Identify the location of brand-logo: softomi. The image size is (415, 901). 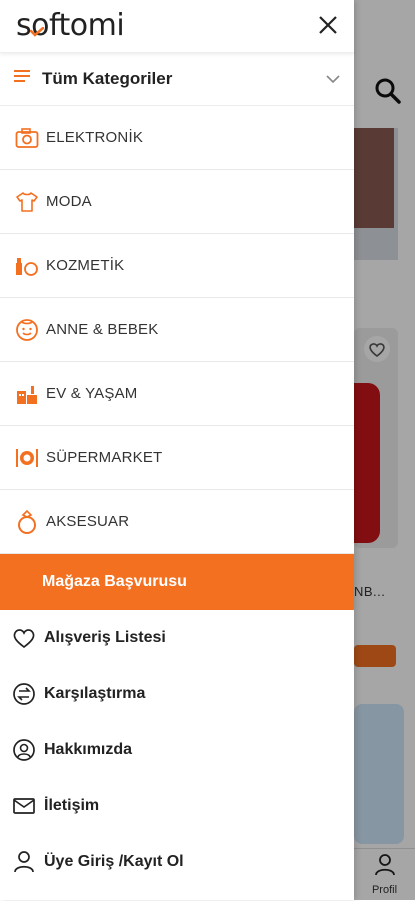
(70, 25).